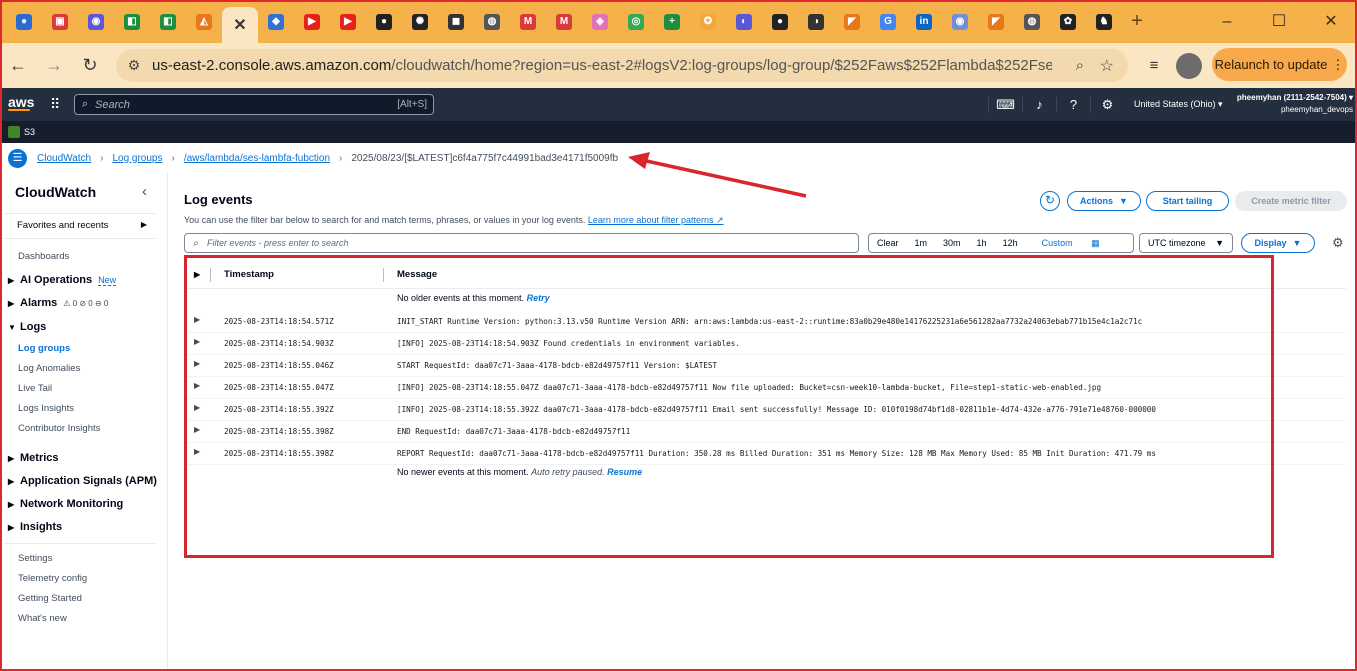  I want to click on learn-more-link: Learn more about filter patterns ↗, so click(656, 220).